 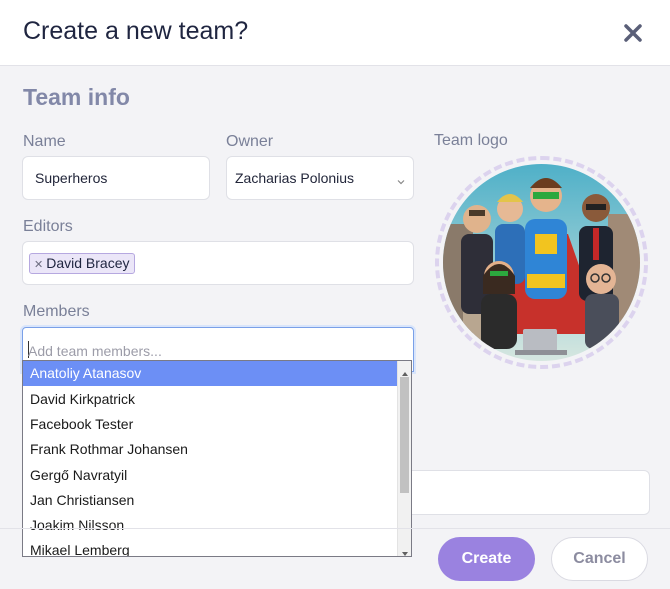 I want to click on name-value: Superheros, so click(x=71, y=178).